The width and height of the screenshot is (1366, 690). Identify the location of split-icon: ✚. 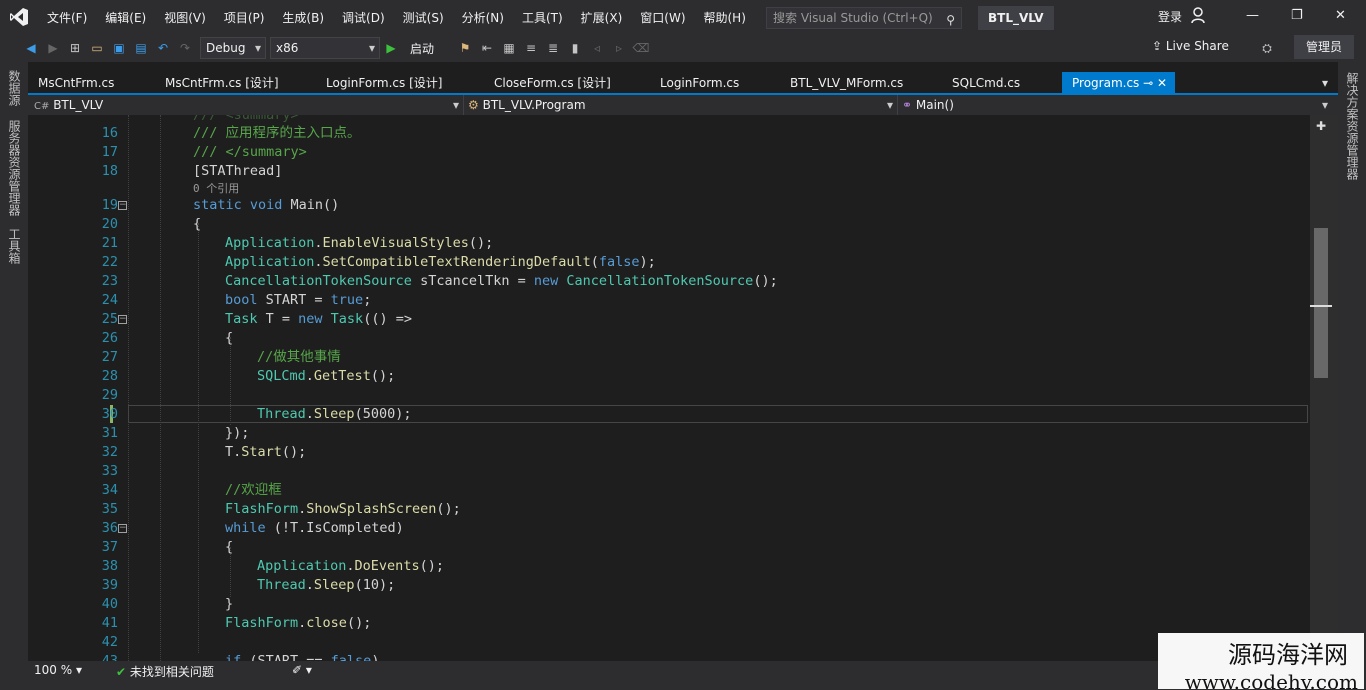
(1321, 126).